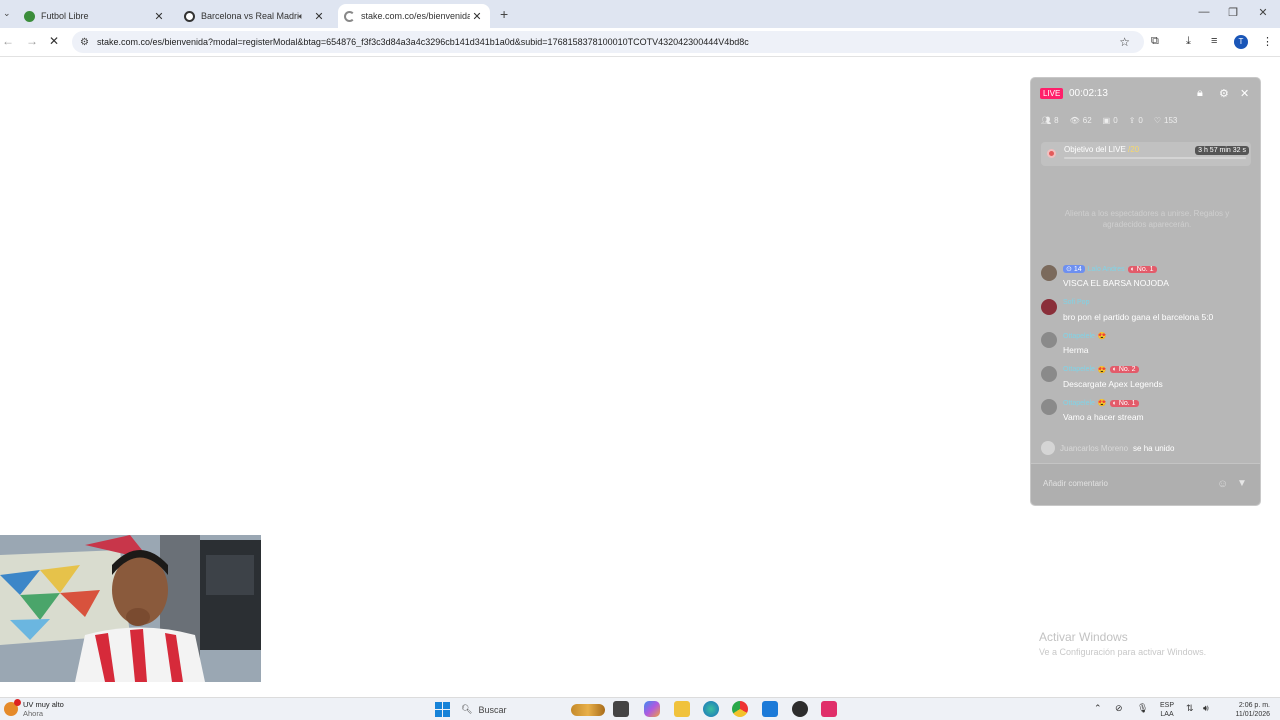 Image resolution: width=1280 pixels, height=720 pixels. I want to click on stat-gifts: ▣ 0, so click(1110, 120).